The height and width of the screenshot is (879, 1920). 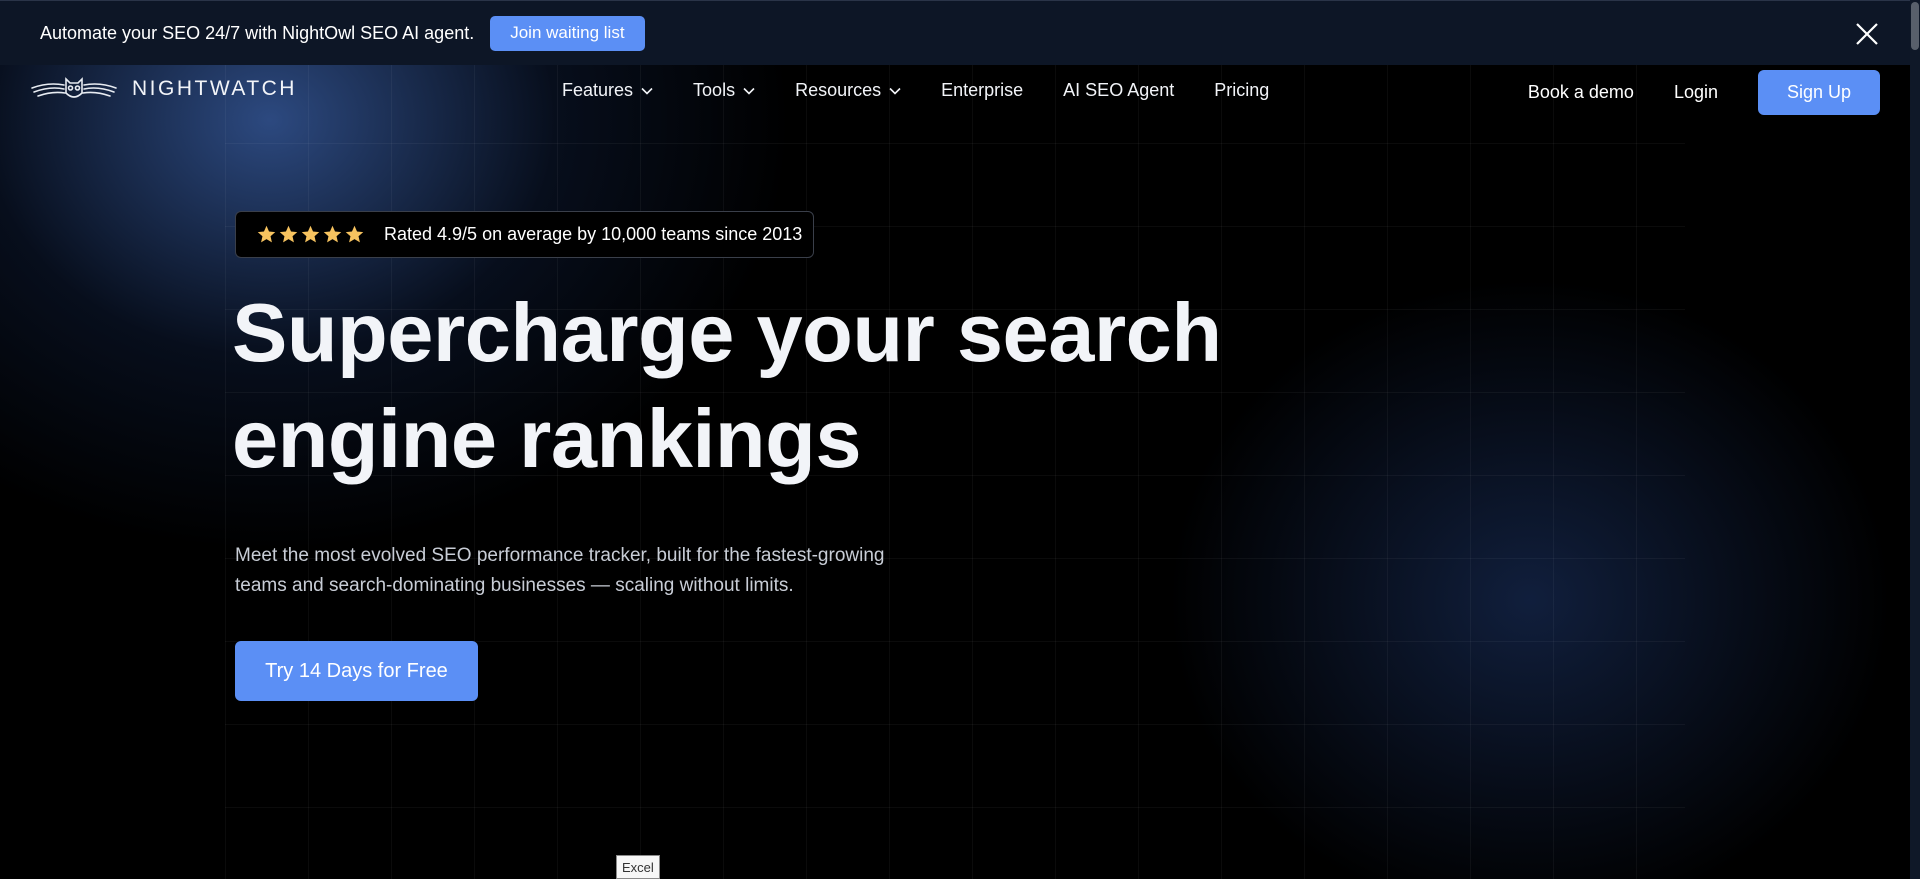 What do you see at coordinates (782, 386) in the screenshot?
I see `hero-title: Supercharge your search engine rankings` at bounding box center [782, 386].